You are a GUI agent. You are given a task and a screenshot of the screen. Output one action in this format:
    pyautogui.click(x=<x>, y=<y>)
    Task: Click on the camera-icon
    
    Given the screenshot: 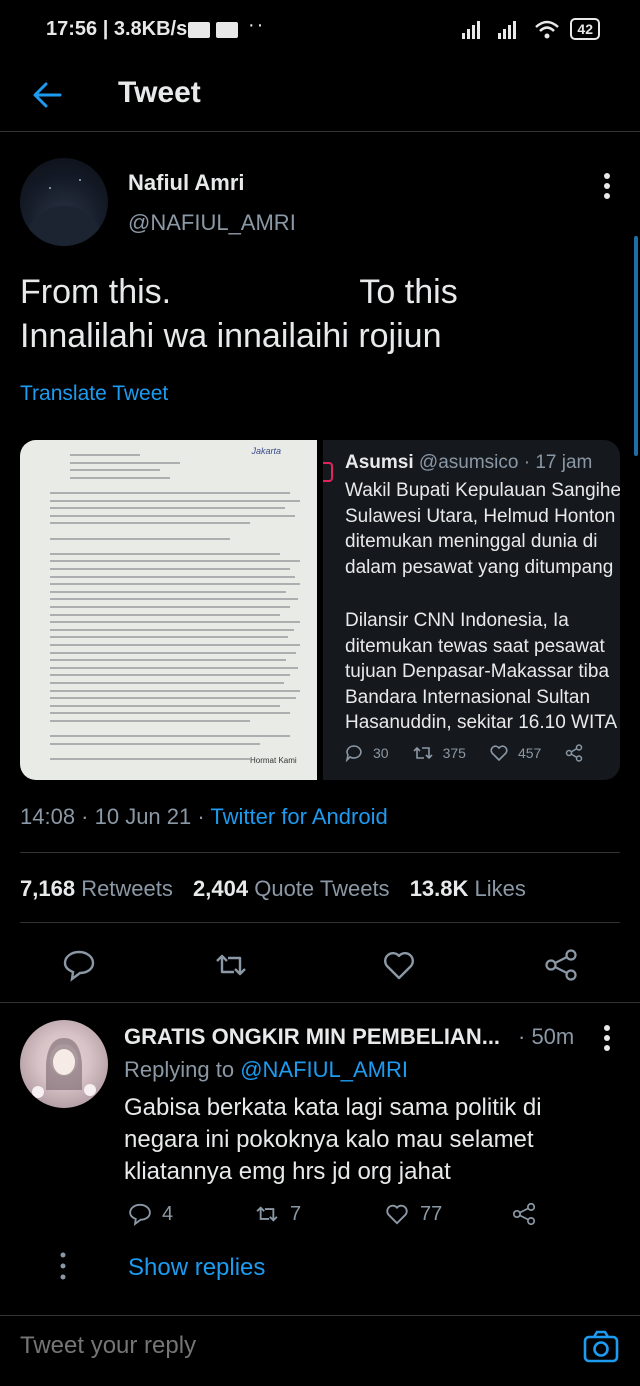 What is the action you would take?
    pyautogui.click(x=601, y=1347)
    